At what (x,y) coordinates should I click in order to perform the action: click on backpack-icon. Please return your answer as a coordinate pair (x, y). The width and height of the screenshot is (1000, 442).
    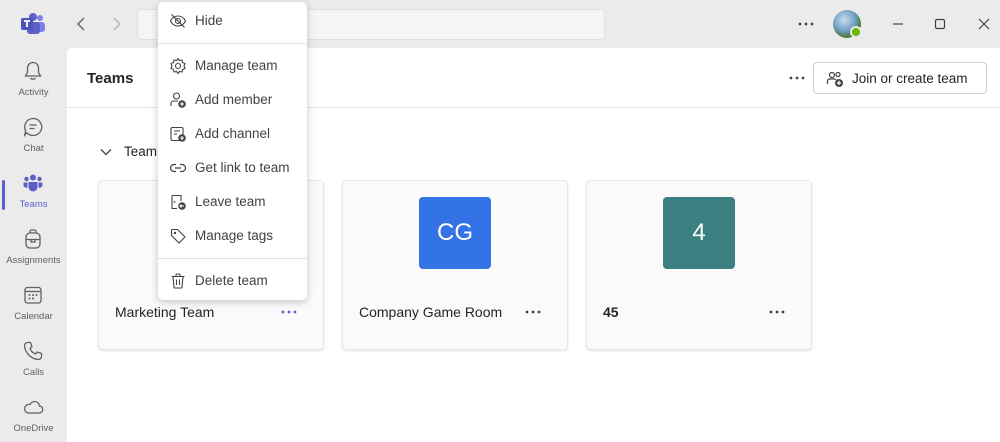
    Looking at the image, I should click on (33, 239).